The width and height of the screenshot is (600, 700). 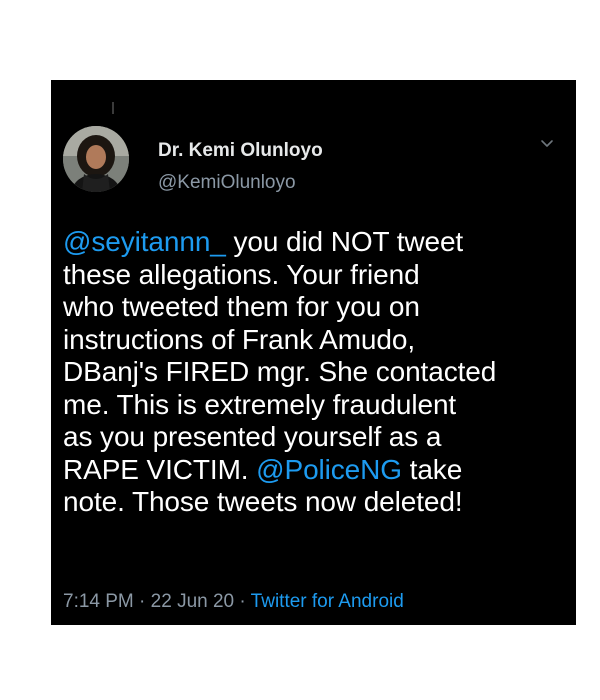 I want to click on tweet-line: instructions of Frank Amudo,, so click(x=239, y=339).